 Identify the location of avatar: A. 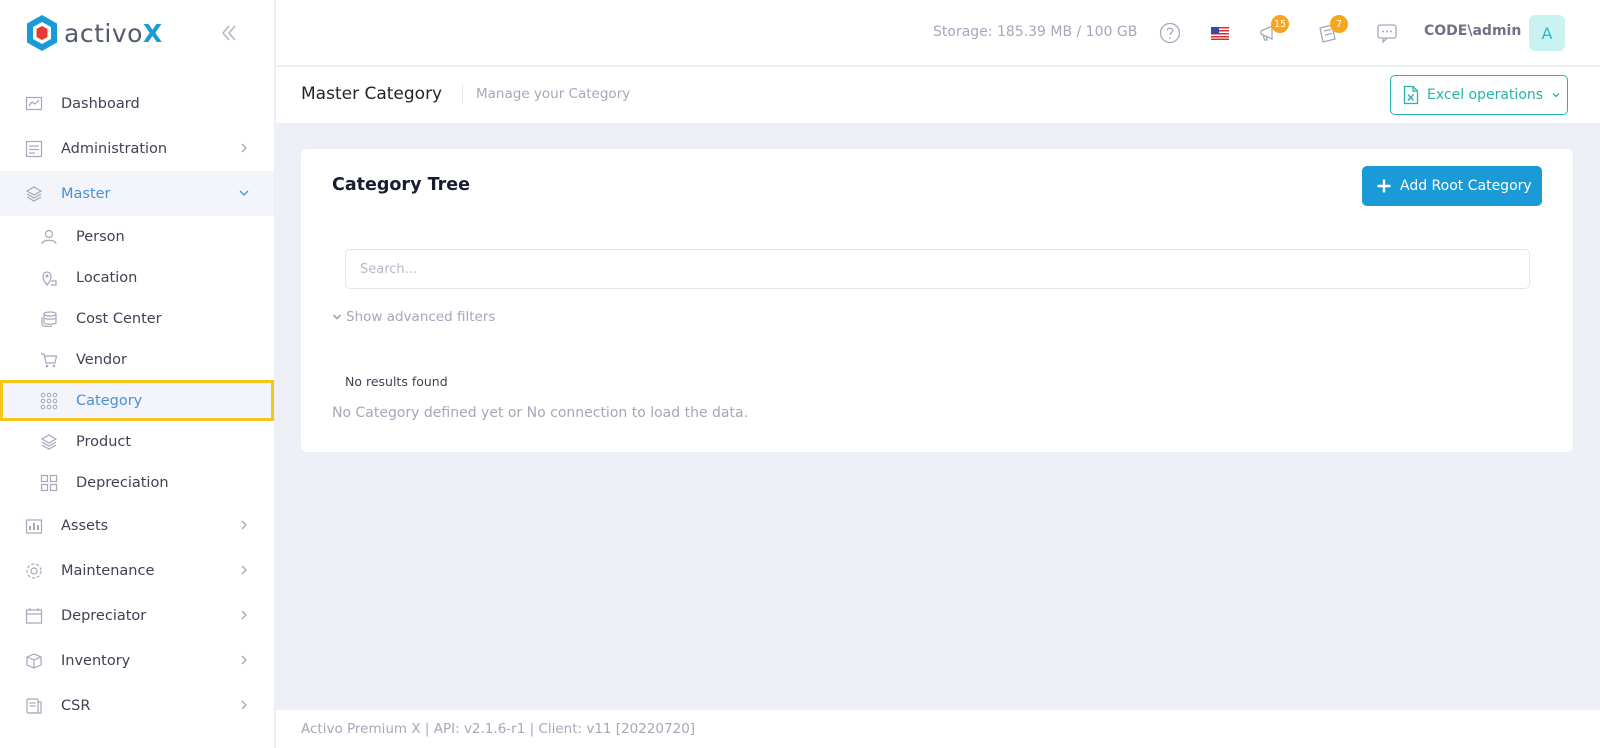
(1547, 33).